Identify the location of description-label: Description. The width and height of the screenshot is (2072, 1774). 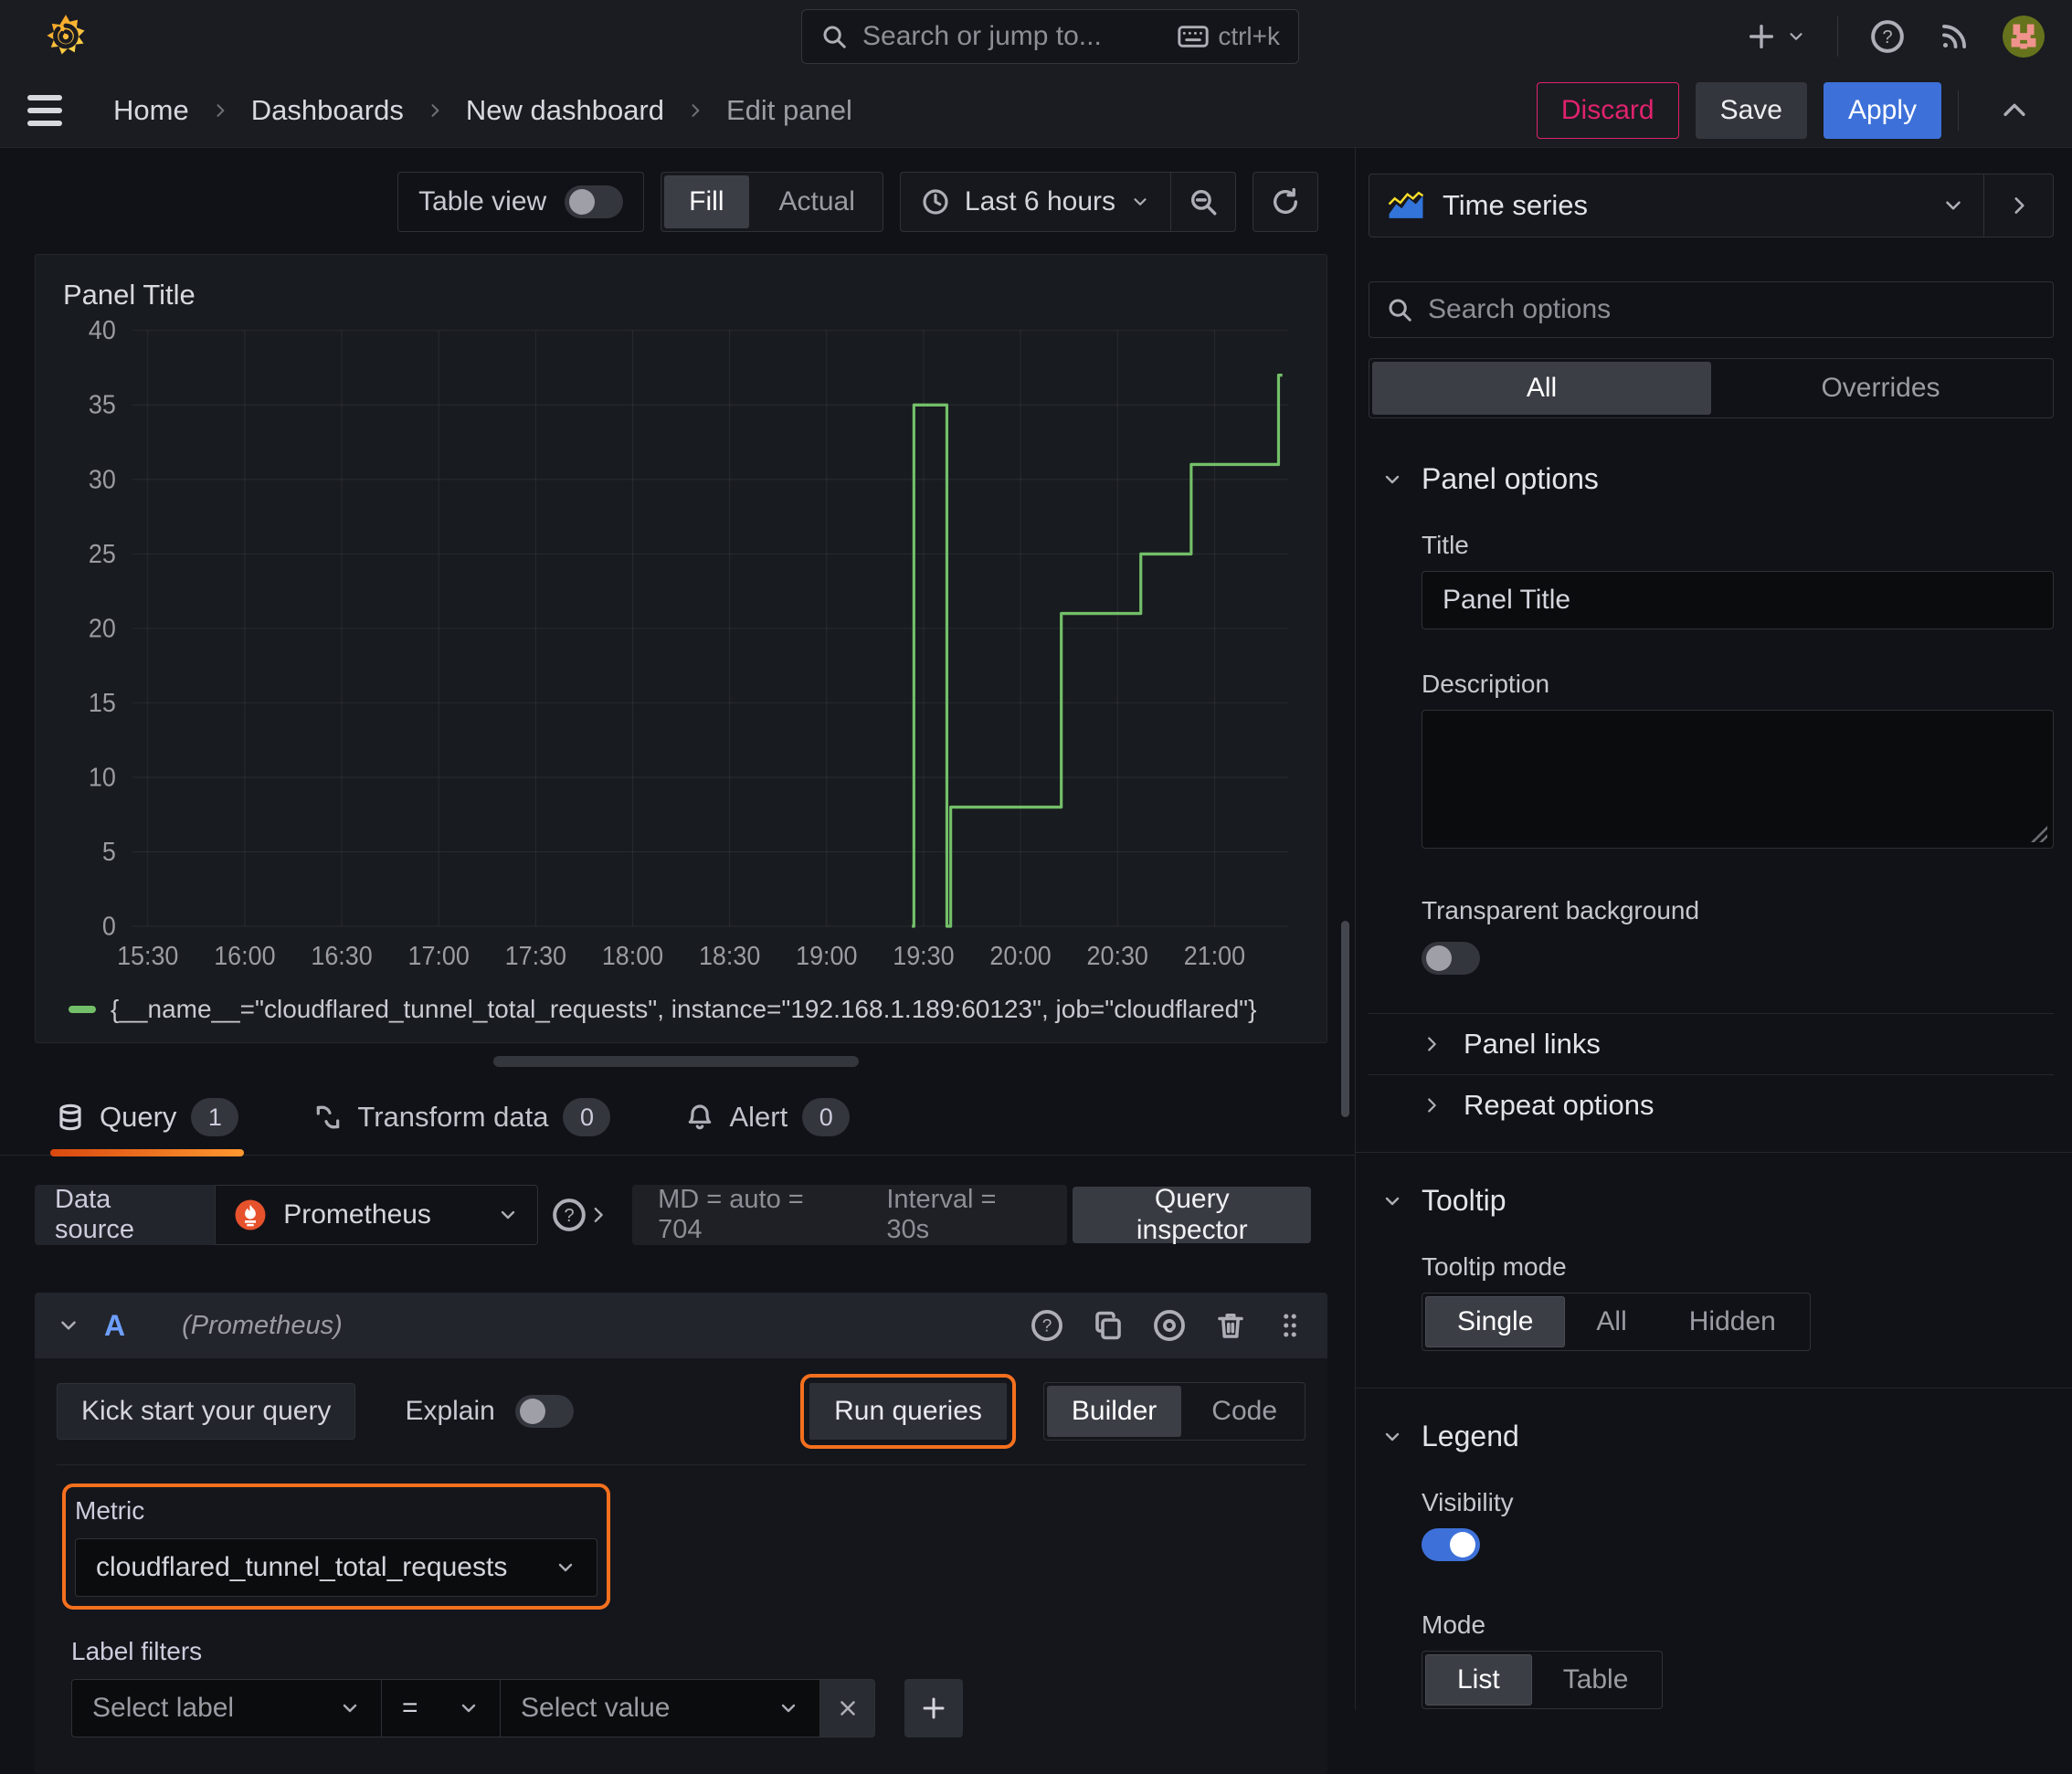
(1486, 684).